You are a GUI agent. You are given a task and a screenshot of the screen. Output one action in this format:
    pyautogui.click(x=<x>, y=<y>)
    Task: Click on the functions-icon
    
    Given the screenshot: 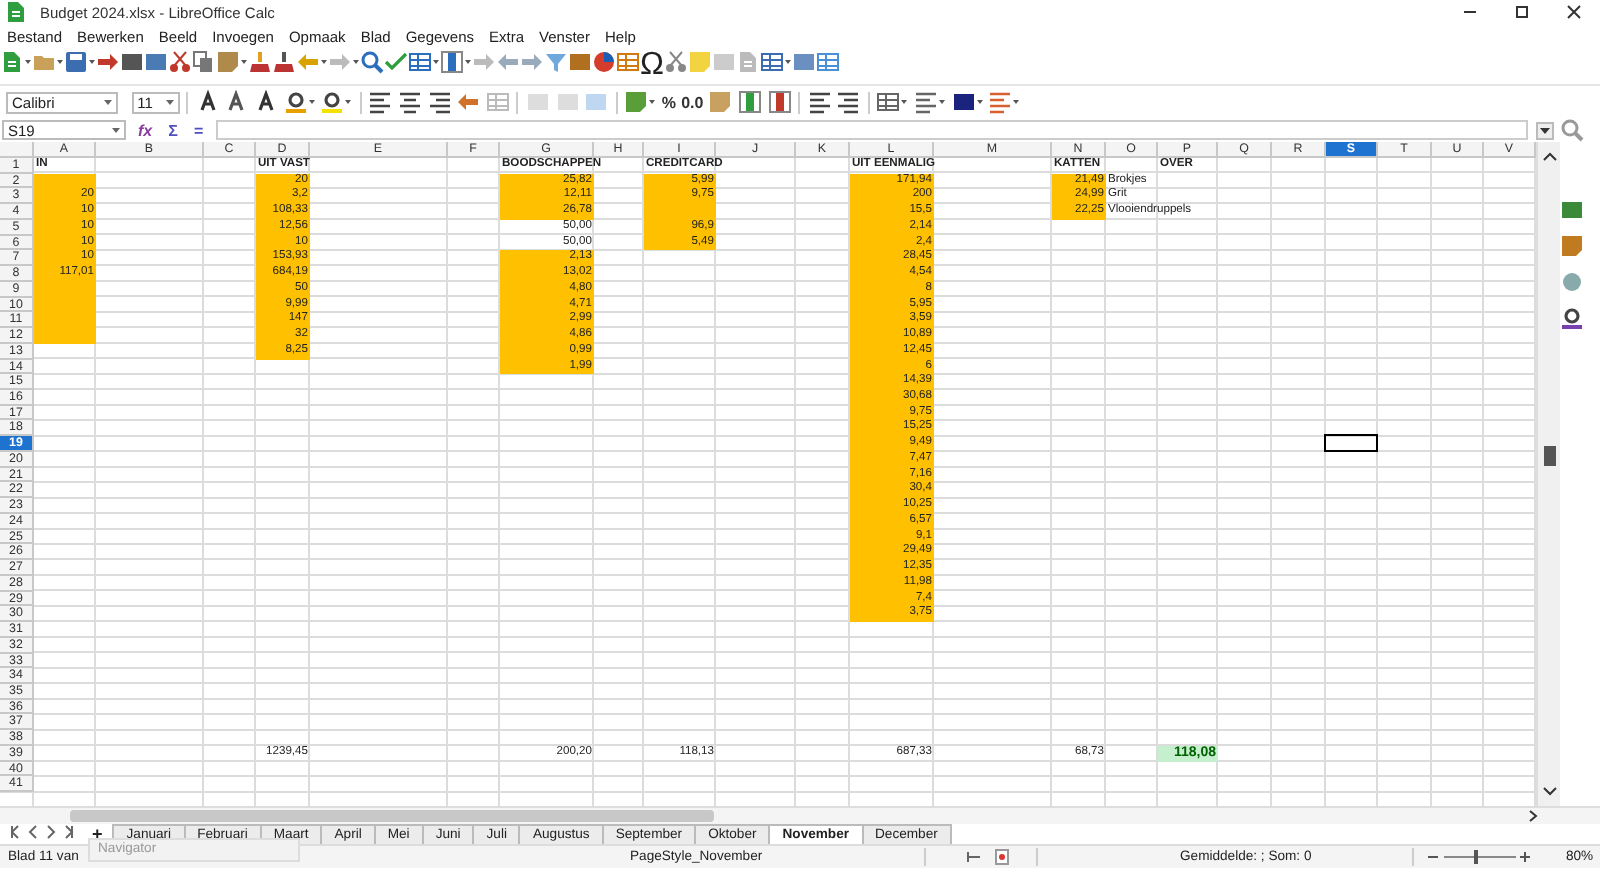 What is the action you would take?
    pyautogui.click(x=1572, y=318)
    